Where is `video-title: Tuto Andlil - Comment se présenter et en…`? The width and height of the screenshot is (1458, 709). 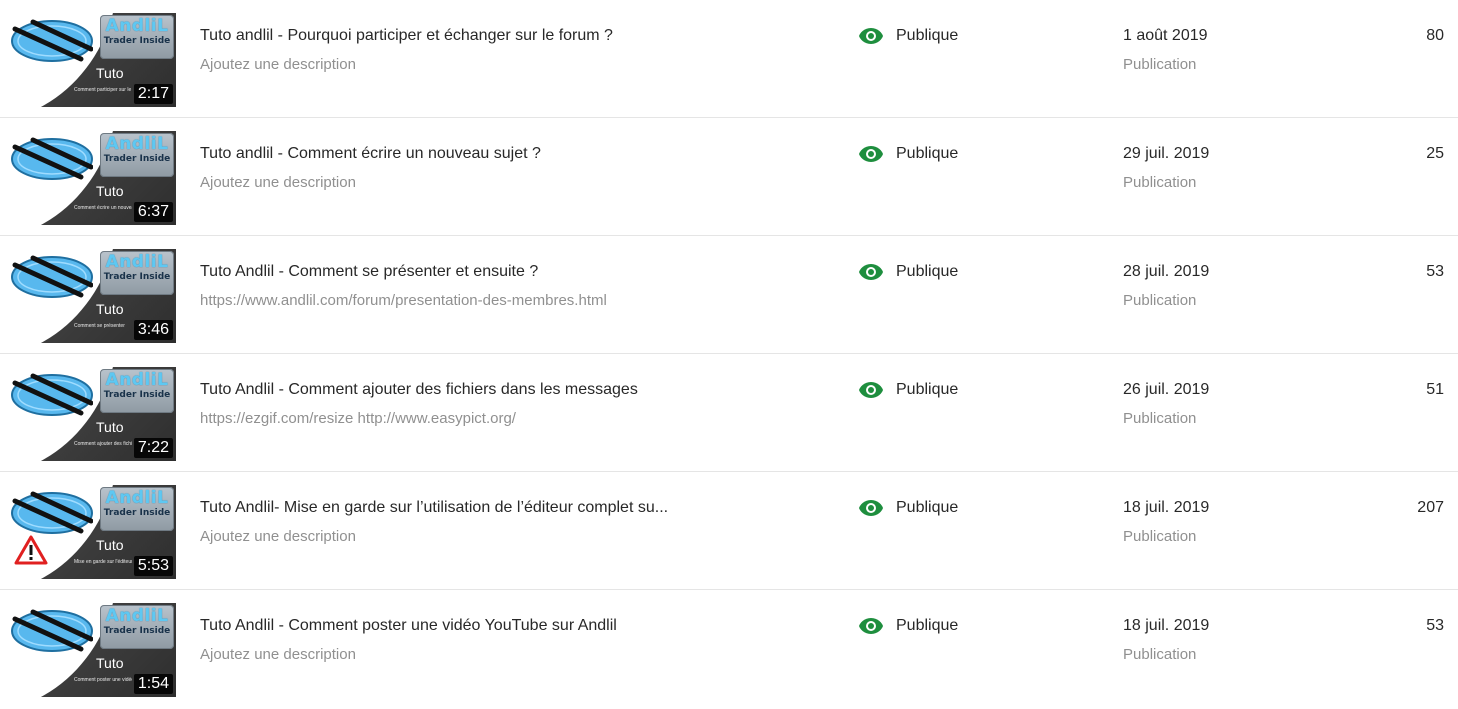
video-title: Tuto Andlil - Comment se présenter et en… is located at coordinates (369, 272).